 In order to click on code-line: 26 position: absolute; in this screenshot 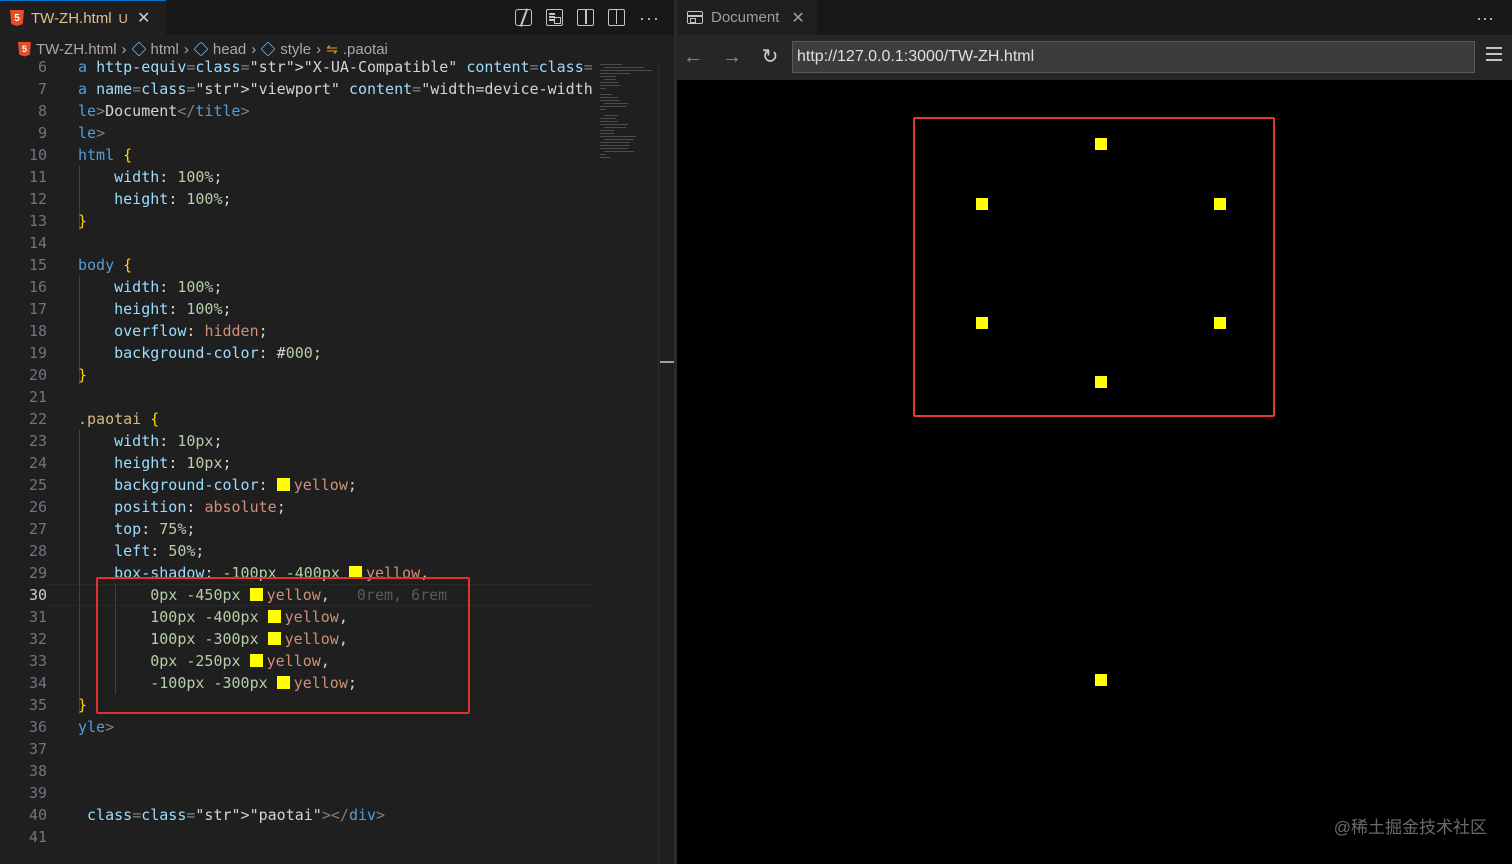, I will do `click(296, 507)`.